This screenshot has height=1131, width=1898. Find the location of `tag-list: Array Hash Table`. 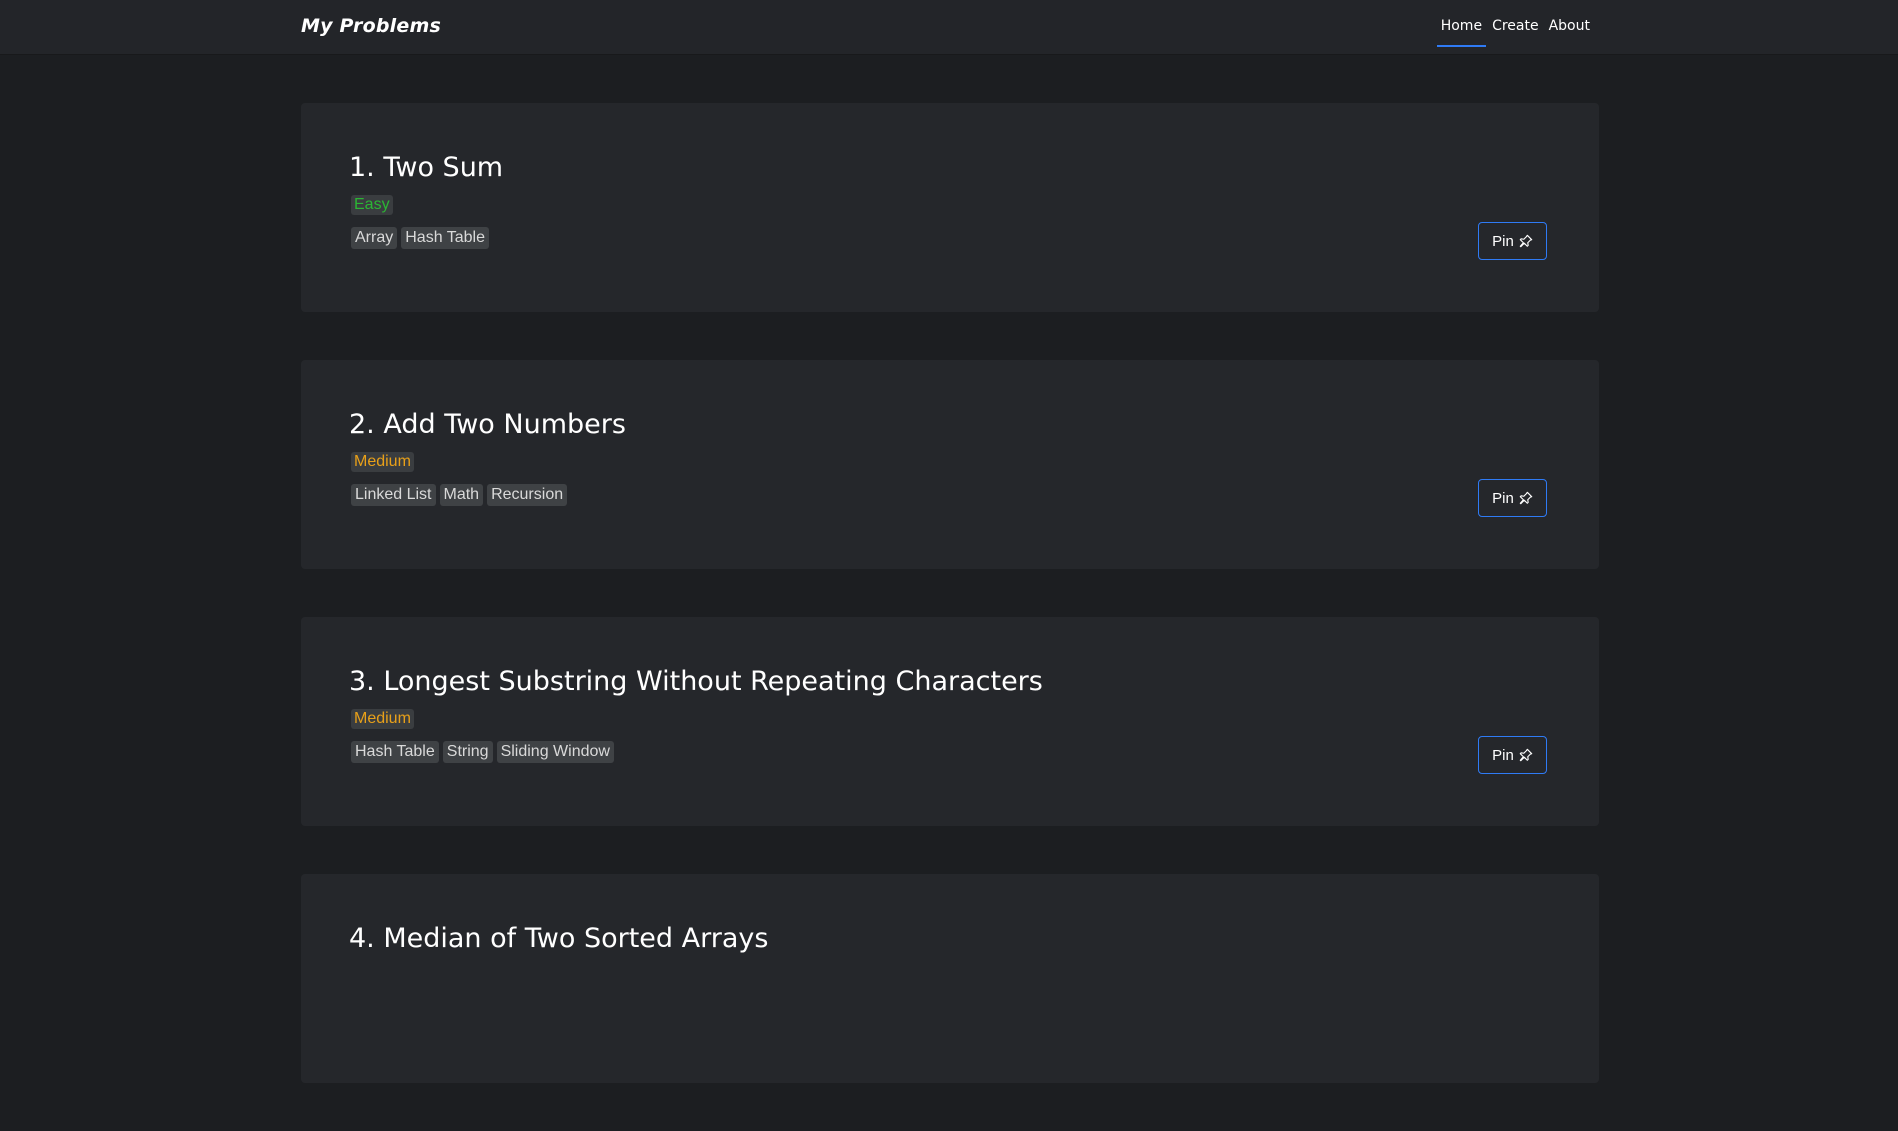

tag-list: Array Hash Table is located at coordinates (420, 238).